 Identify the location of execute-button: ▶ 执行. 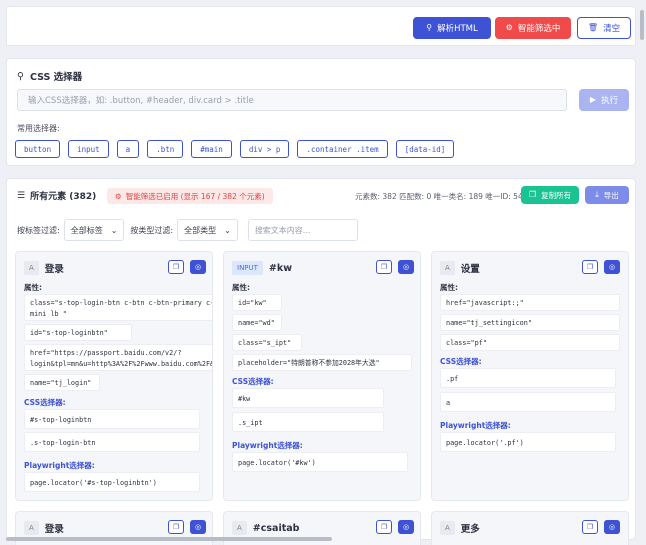
(604, 100).